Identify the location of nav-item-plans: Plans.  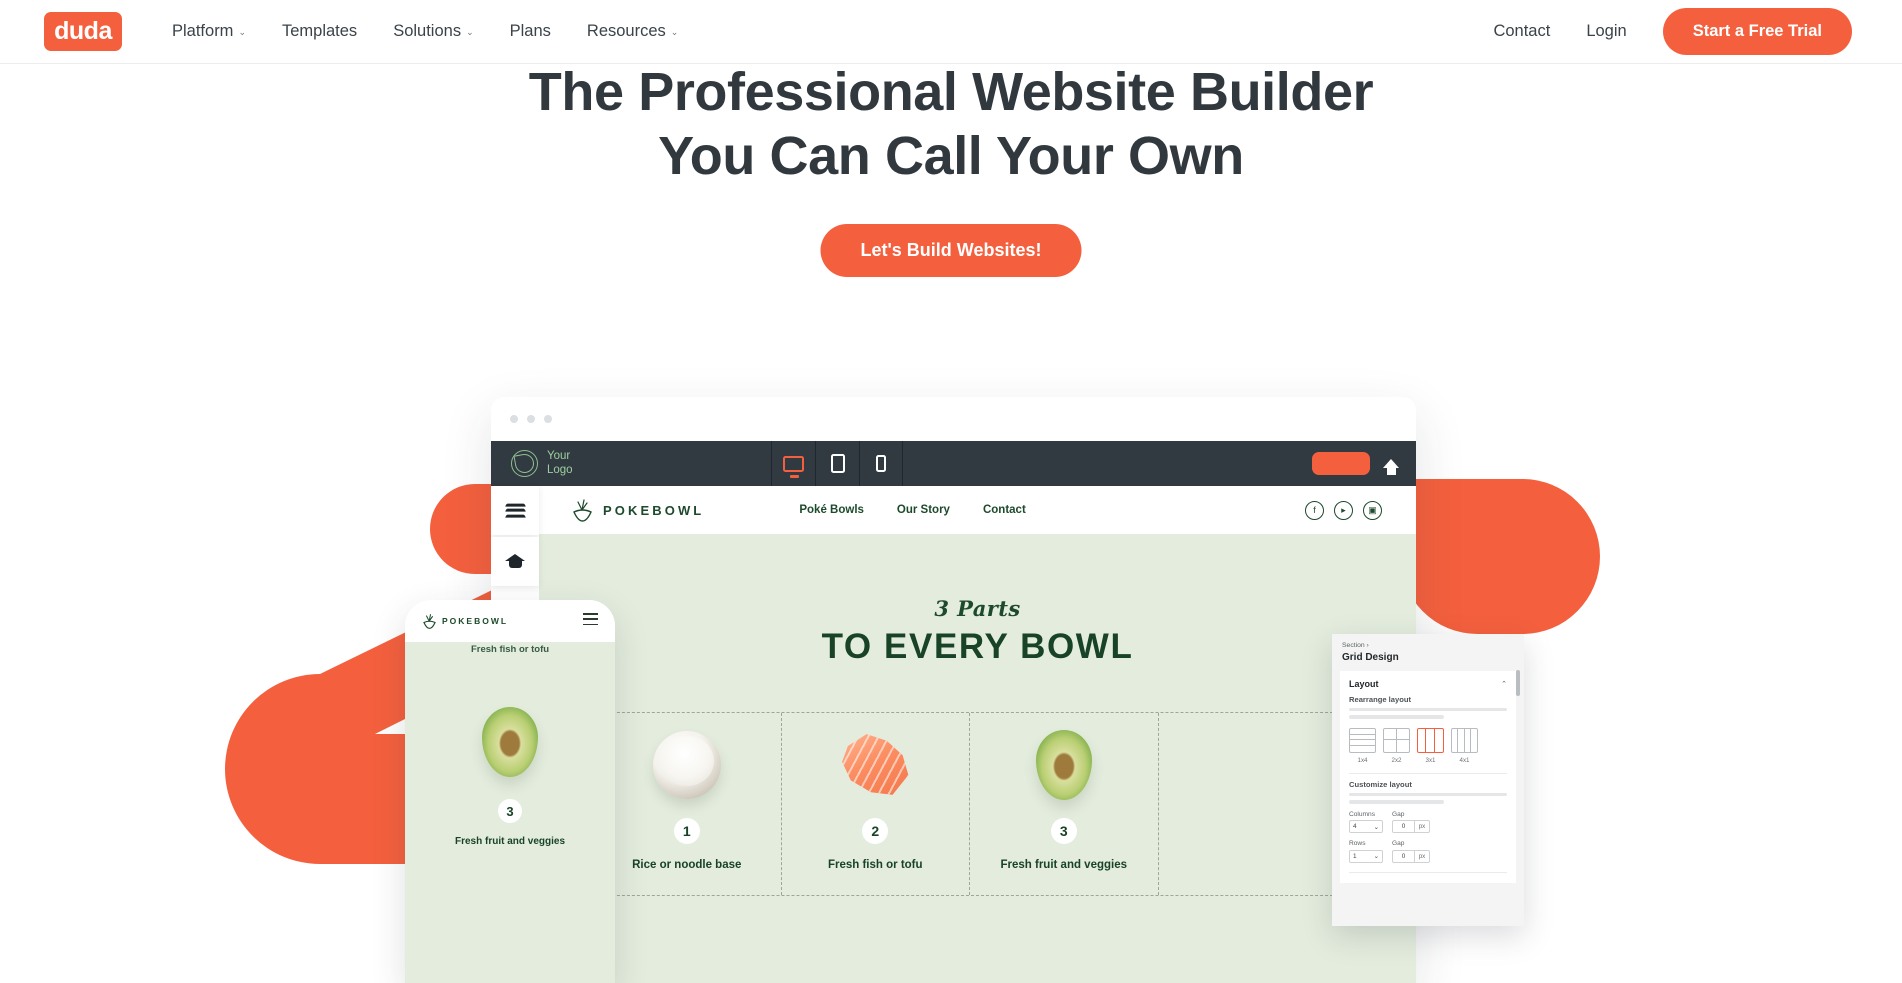
(530, 31).